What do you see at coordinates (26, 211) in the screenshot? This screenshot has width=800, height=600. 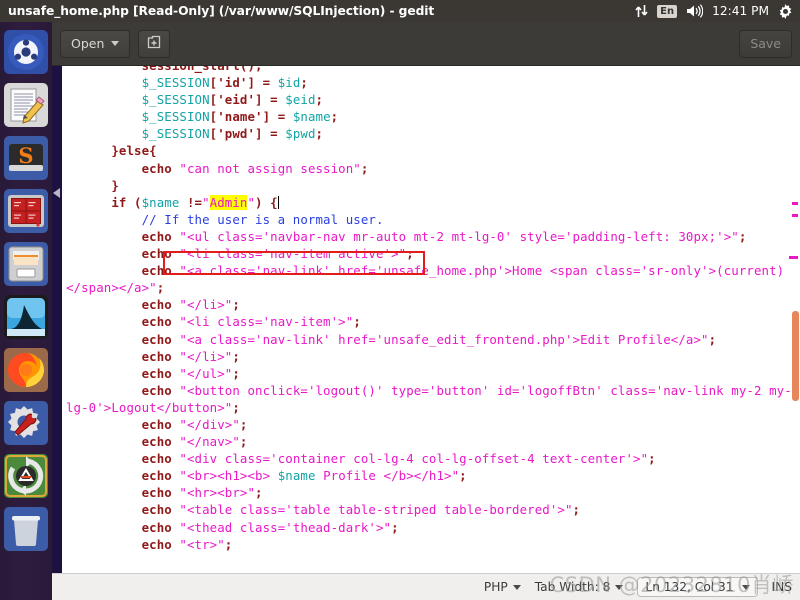 I see `launcher-item-terminal` at bounding box center [26, 211].